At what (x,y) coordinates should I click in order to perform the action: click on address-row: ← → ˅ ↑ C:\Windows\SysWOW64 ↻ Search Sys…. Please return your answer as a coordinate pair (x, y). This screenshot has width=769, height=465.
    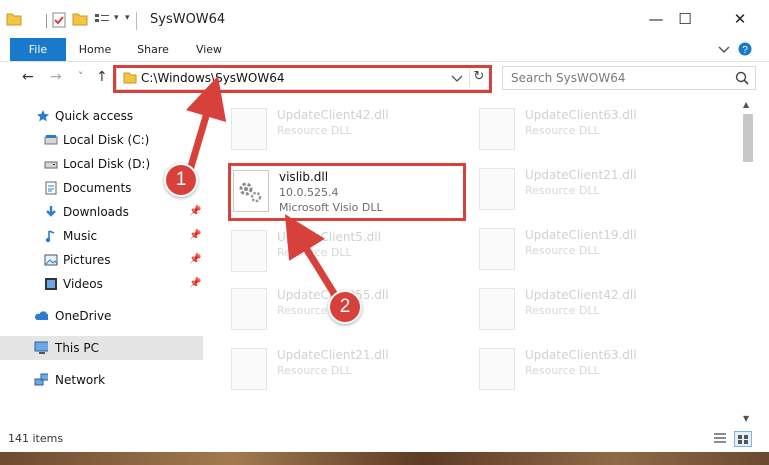
    Looking at the image, I should click on (384, 79).